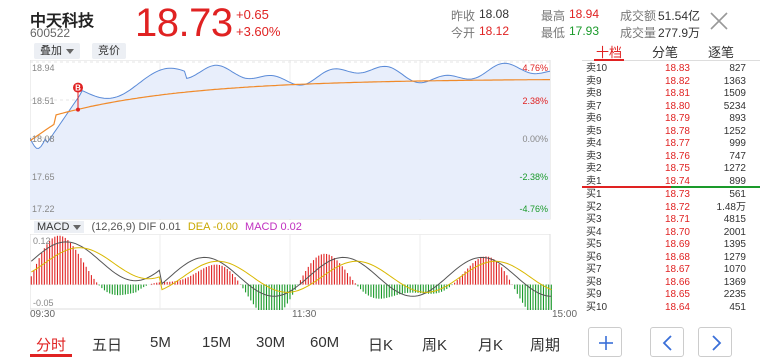  I want to click on ask-row: 卖3 18.76 747, so click(671, 157).